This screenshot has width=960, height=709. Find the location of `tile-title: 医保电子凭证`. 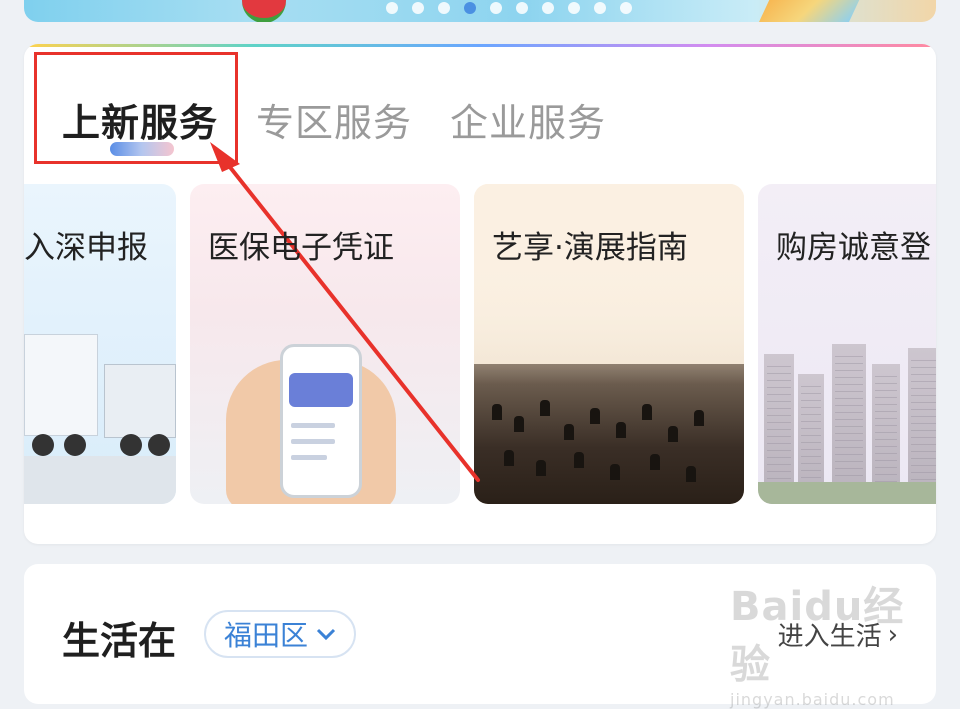

tile-title: 医保电子凭证 is located at coordinates (301, 248).